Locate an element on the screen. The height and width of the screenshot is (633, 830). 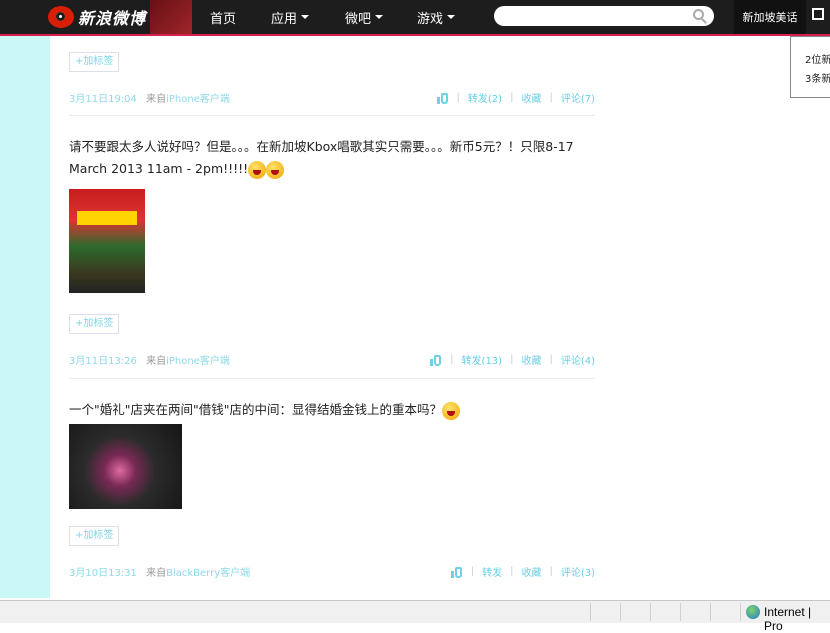
weibo-logo: 新浪微博 is located at coordinates (97, 17).